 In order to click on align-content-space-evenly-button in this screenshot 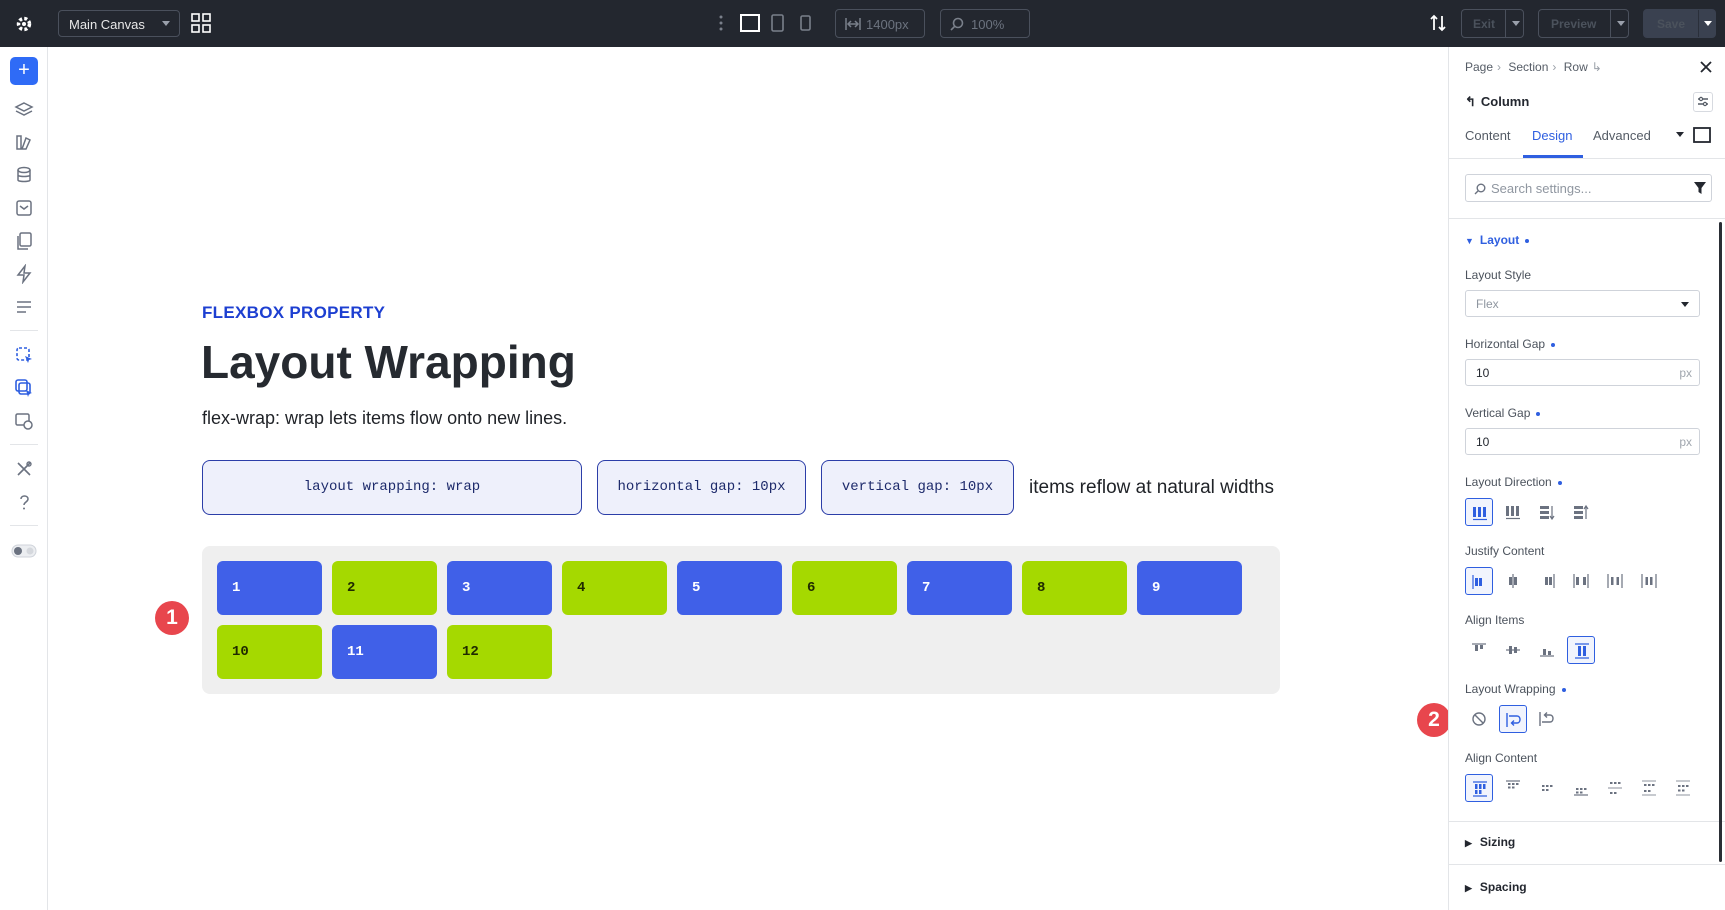, I will do `click(1683, 788)`.